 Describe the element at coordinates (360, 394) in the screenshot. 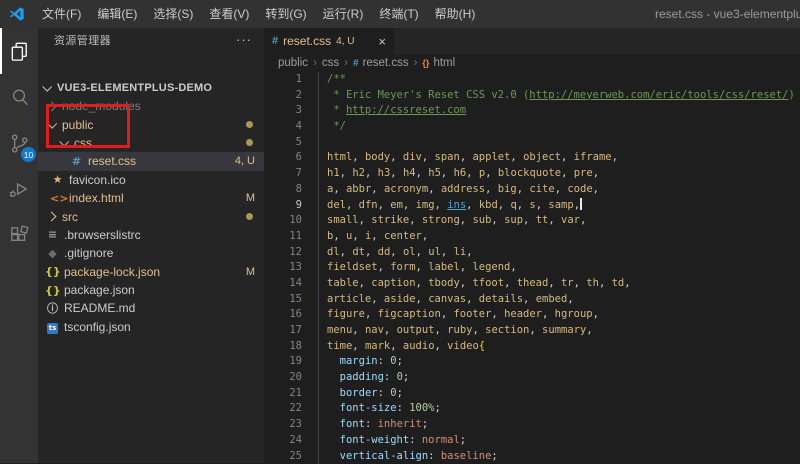

I see `code-line-text: border: 0;` at that location.